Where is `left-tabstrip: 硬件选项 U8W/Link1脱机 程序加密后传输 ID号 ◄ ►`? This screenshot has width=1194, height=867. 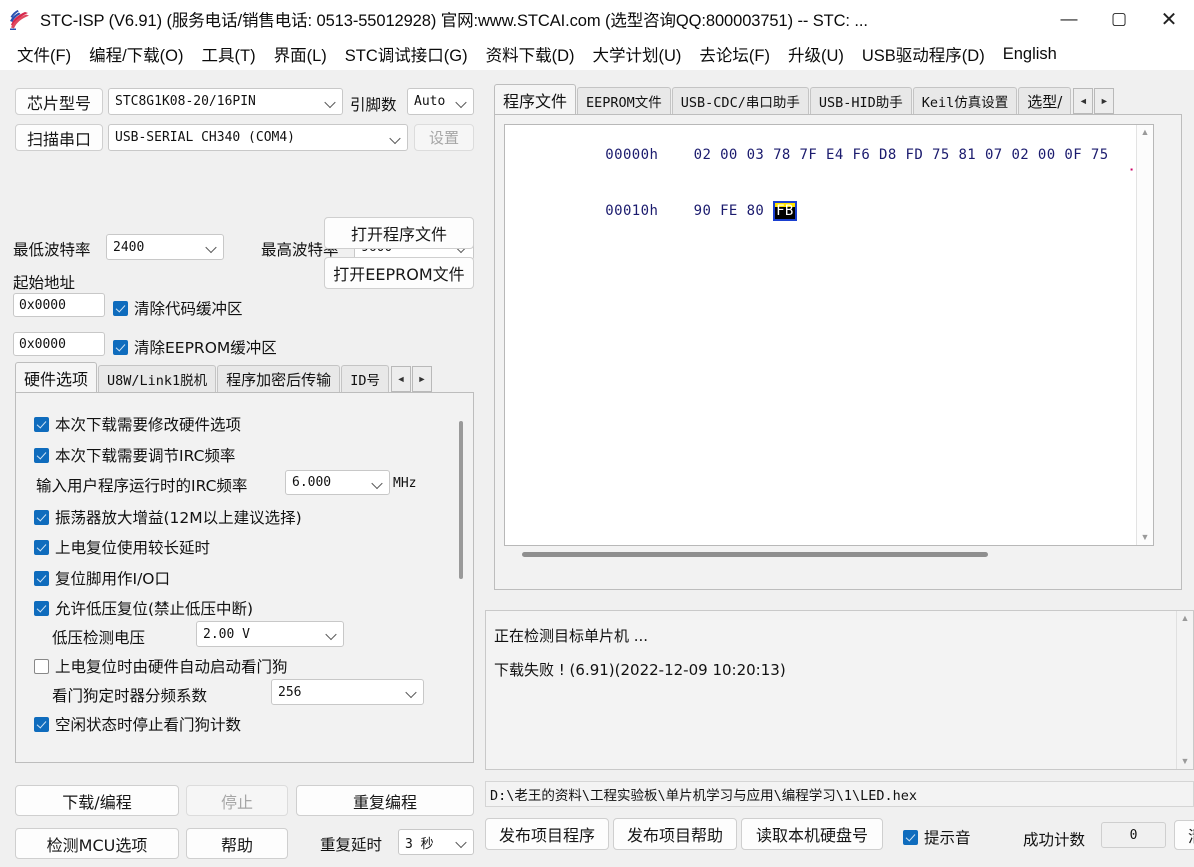 left-tabstrip: 硬件选项 U8W/Link1脱机 程序加密后传输 ID号 ◄ ► is located at coordinates (223, 377).